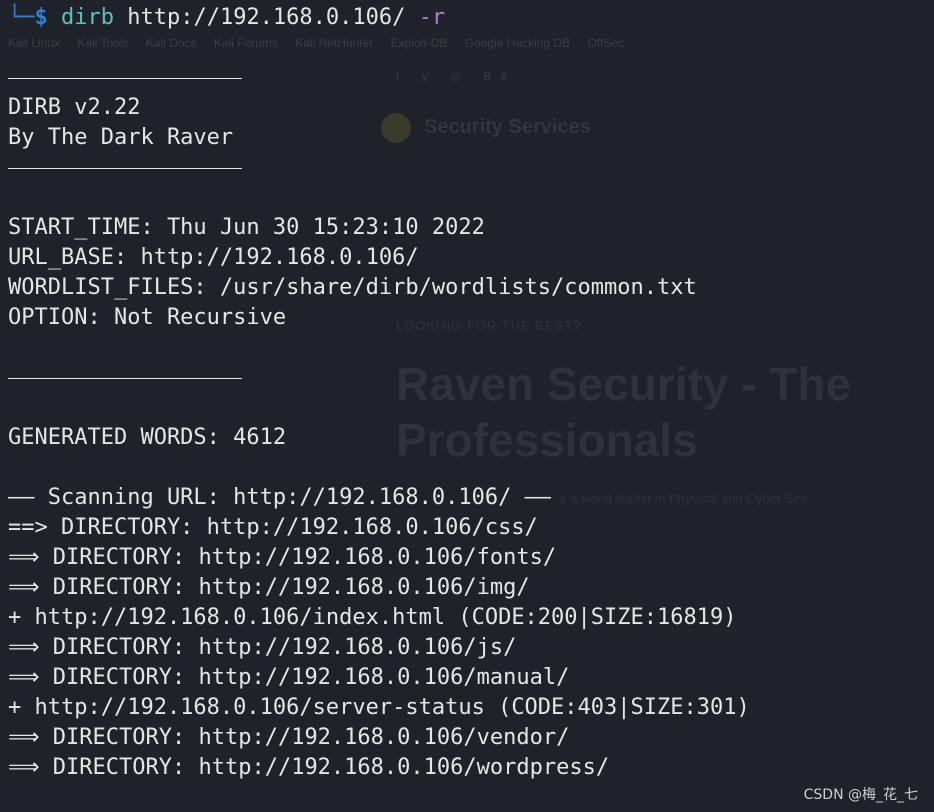  Describe the element at coordinates (121, 137) in the screenshot. I see `banner-author: By The Dark Raver` at that location.